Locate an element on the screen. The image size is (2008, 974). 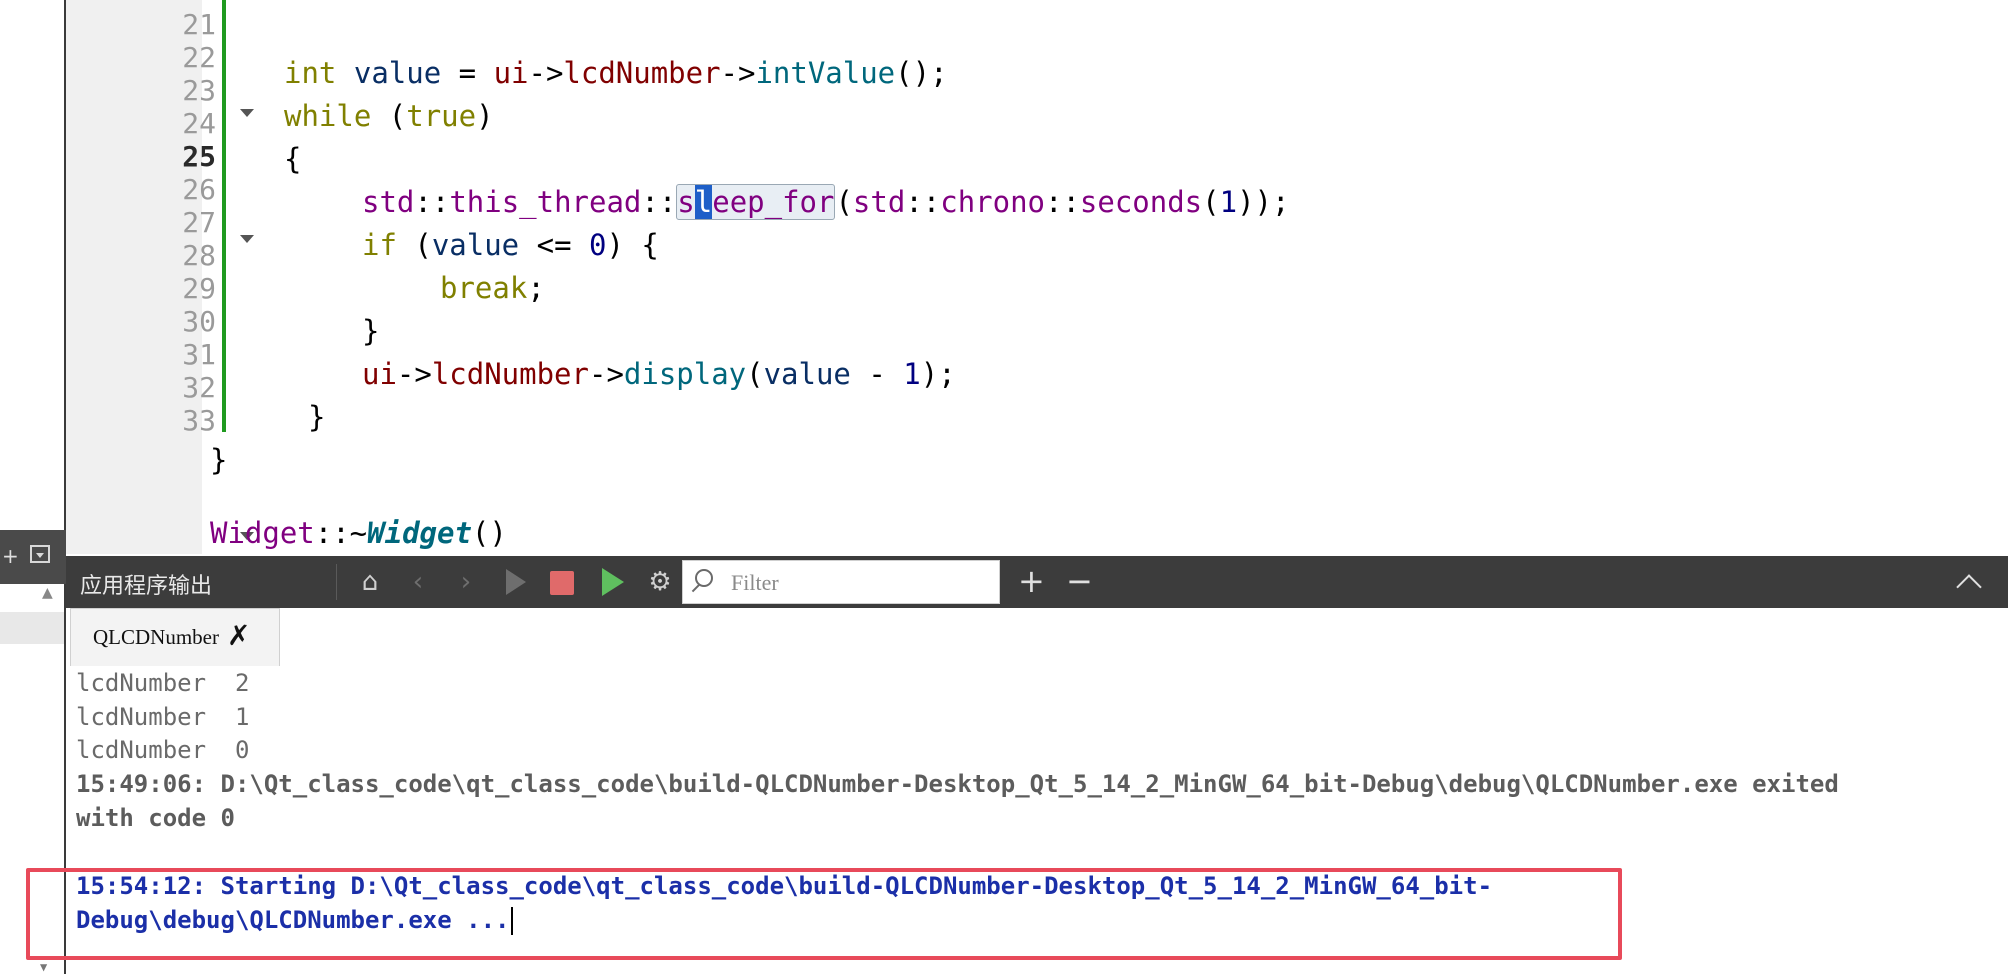
plus-icon: + is located at coordinates (10, 556).